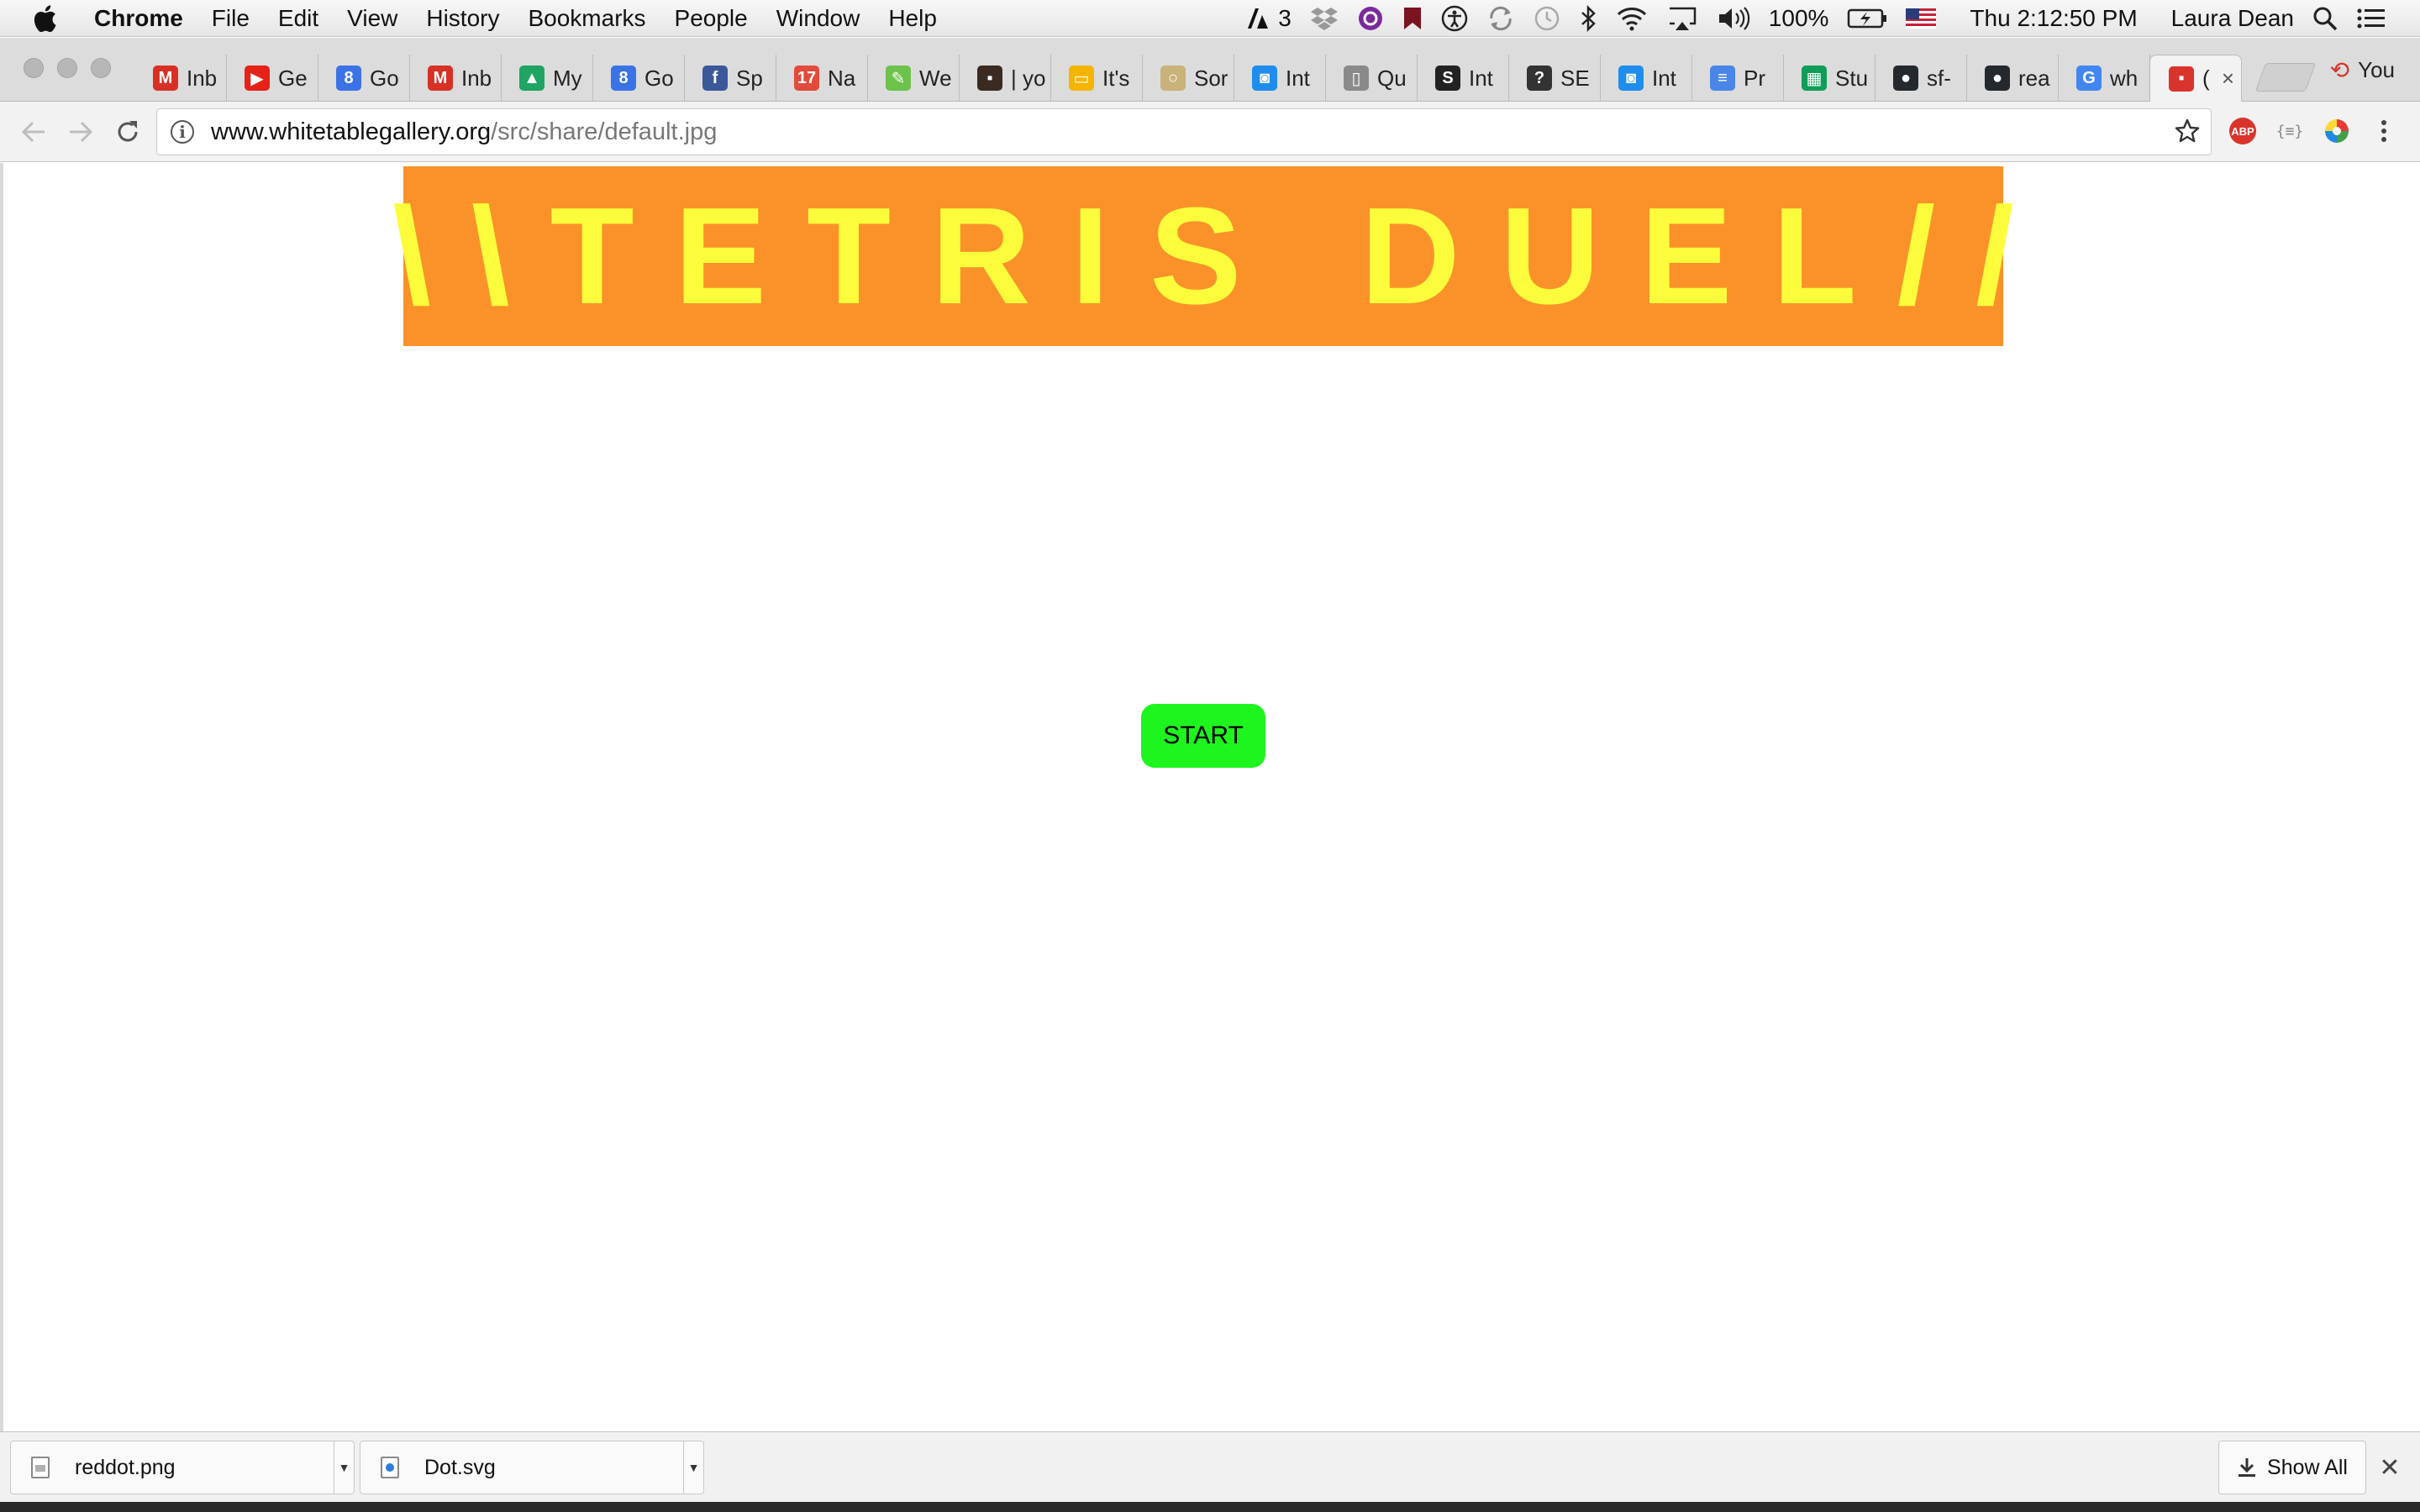  What do you see at coordinates (2247, 1467) in the screenshot?
I see `download-arrow-icon` at bounding box center [2247, 1467].